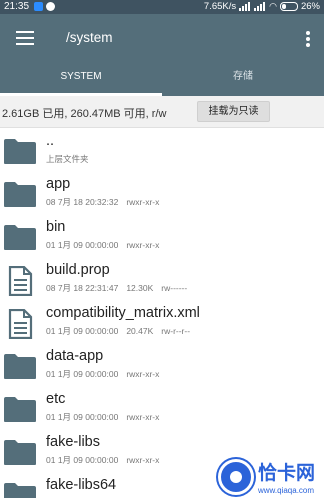  Describe the element at coordinates (288, 6) in the screenshot. I see `battery-icon` at that location.